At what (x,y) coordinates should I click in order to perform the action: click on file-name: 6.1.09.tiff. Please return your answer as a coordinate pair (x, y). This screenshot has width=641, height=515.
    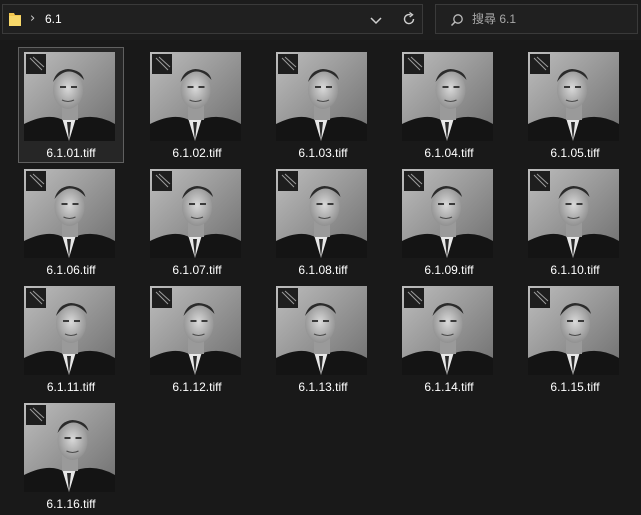
    Looking at the image, I should click on (449, 270).